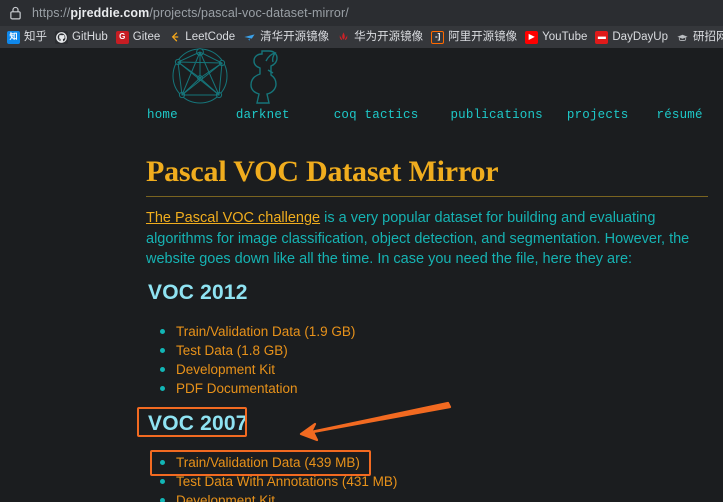 The image size is (723, 502). What do you see at coordinates (268, 462) in the screenshot?
I see `download-link-train-val-2007: Train/Validation Data (439 MB)` at bounding box center [268, 462].